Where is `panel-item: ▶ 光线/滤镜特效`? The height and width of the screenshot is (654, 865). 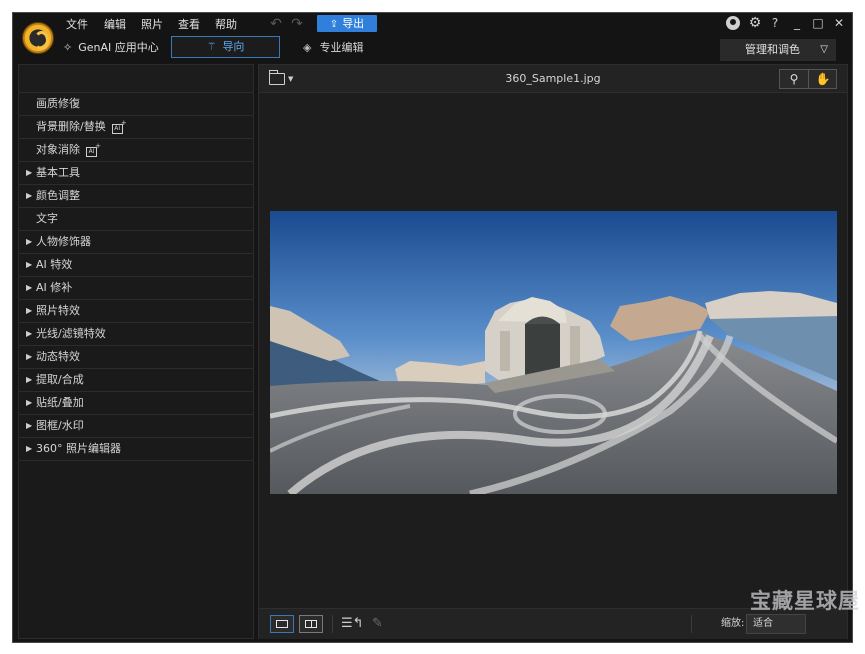 panel-item: ▶ 光线/滤镜特效 is located at coordinates (136, 334).